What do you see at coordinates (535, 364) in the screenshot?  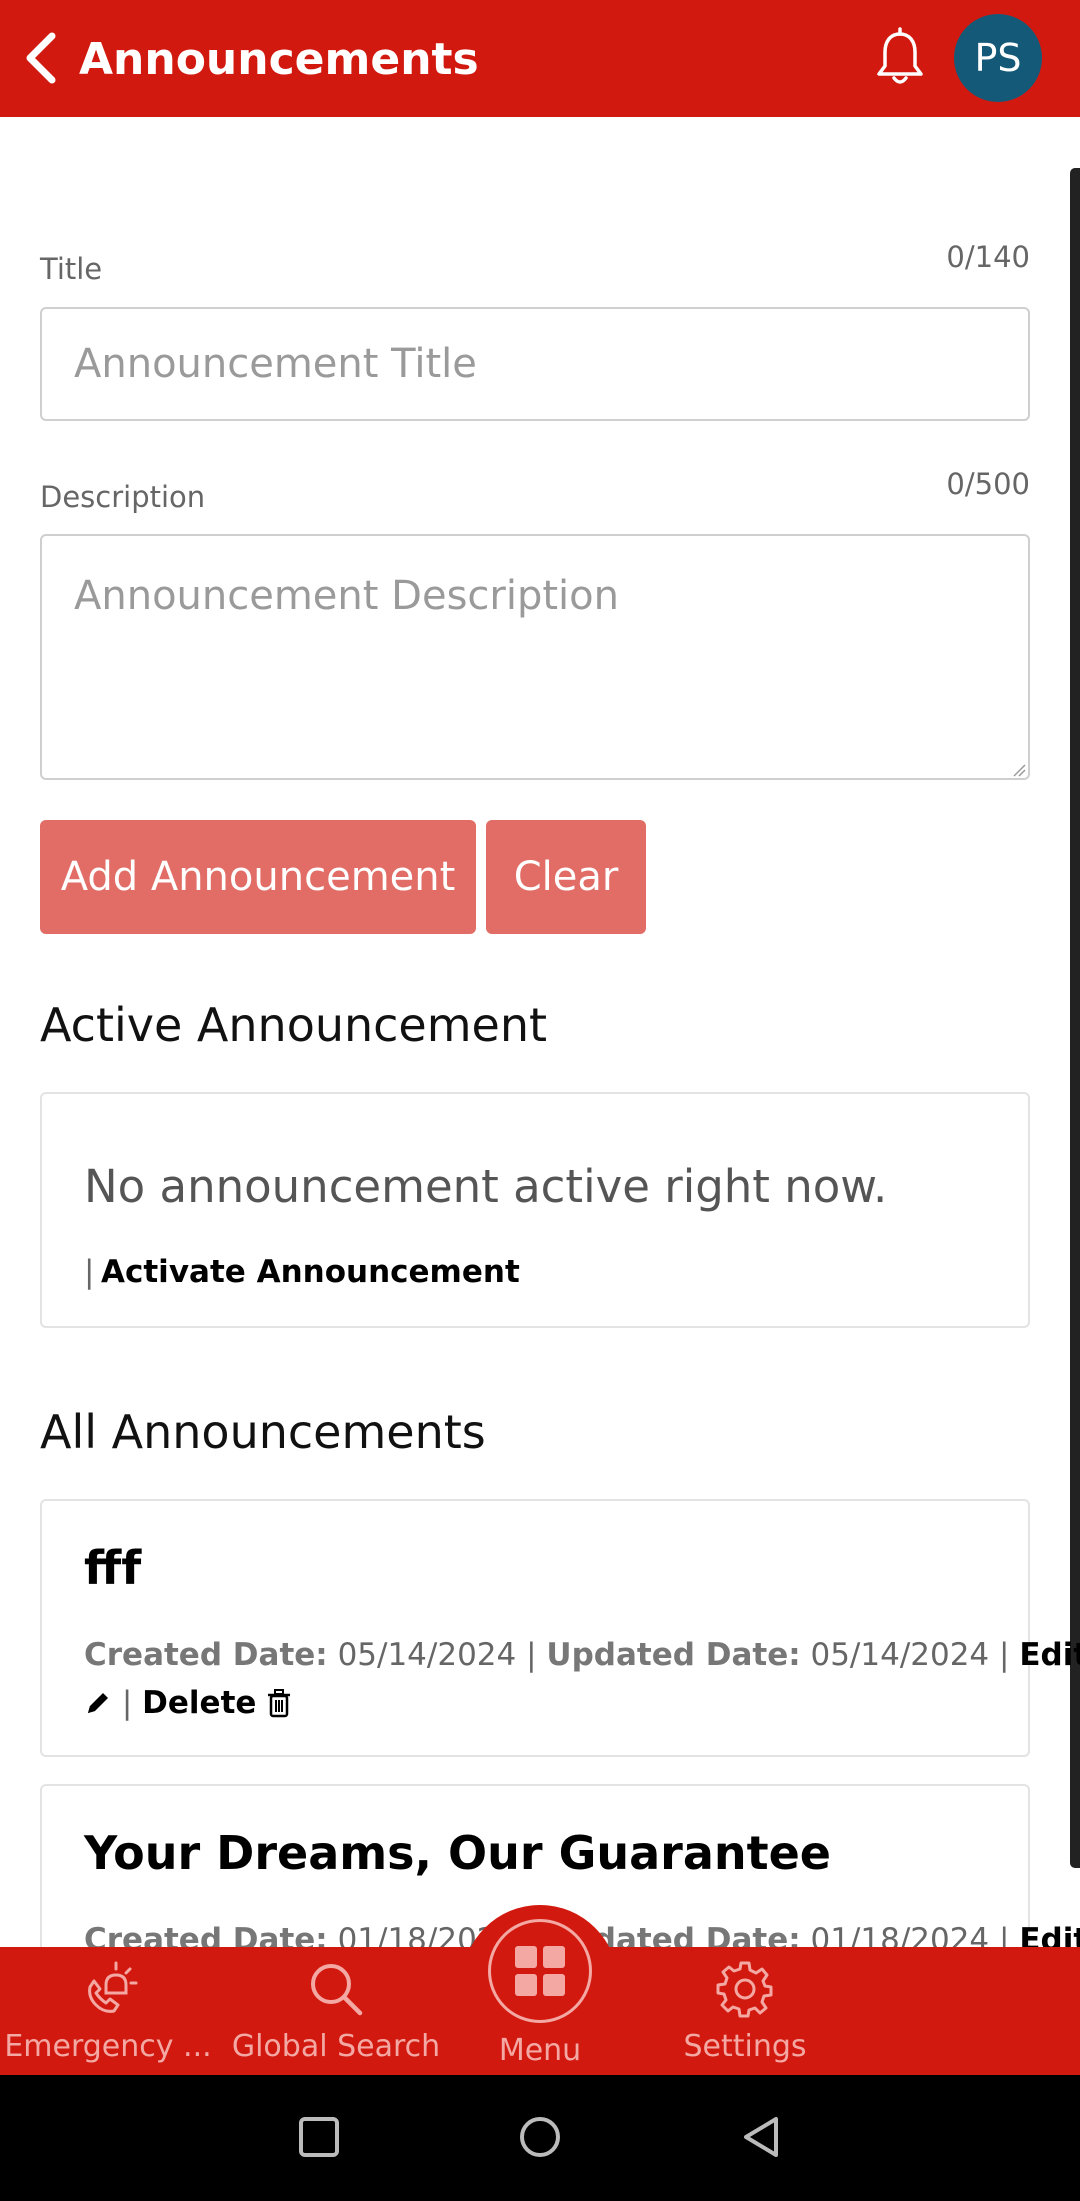 I see `title-input: Announcement Title` at bounding box center [535, 364].